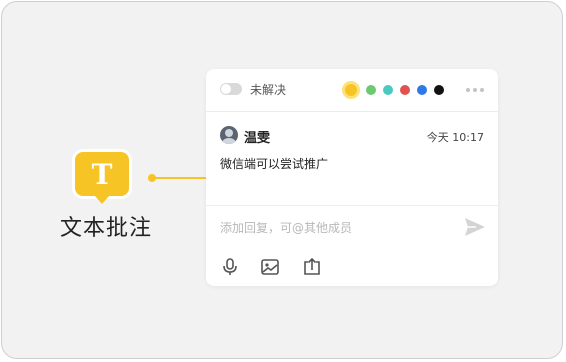 The image size is (566, 362). I want to click on resolve-toggle, so click(231, 89).